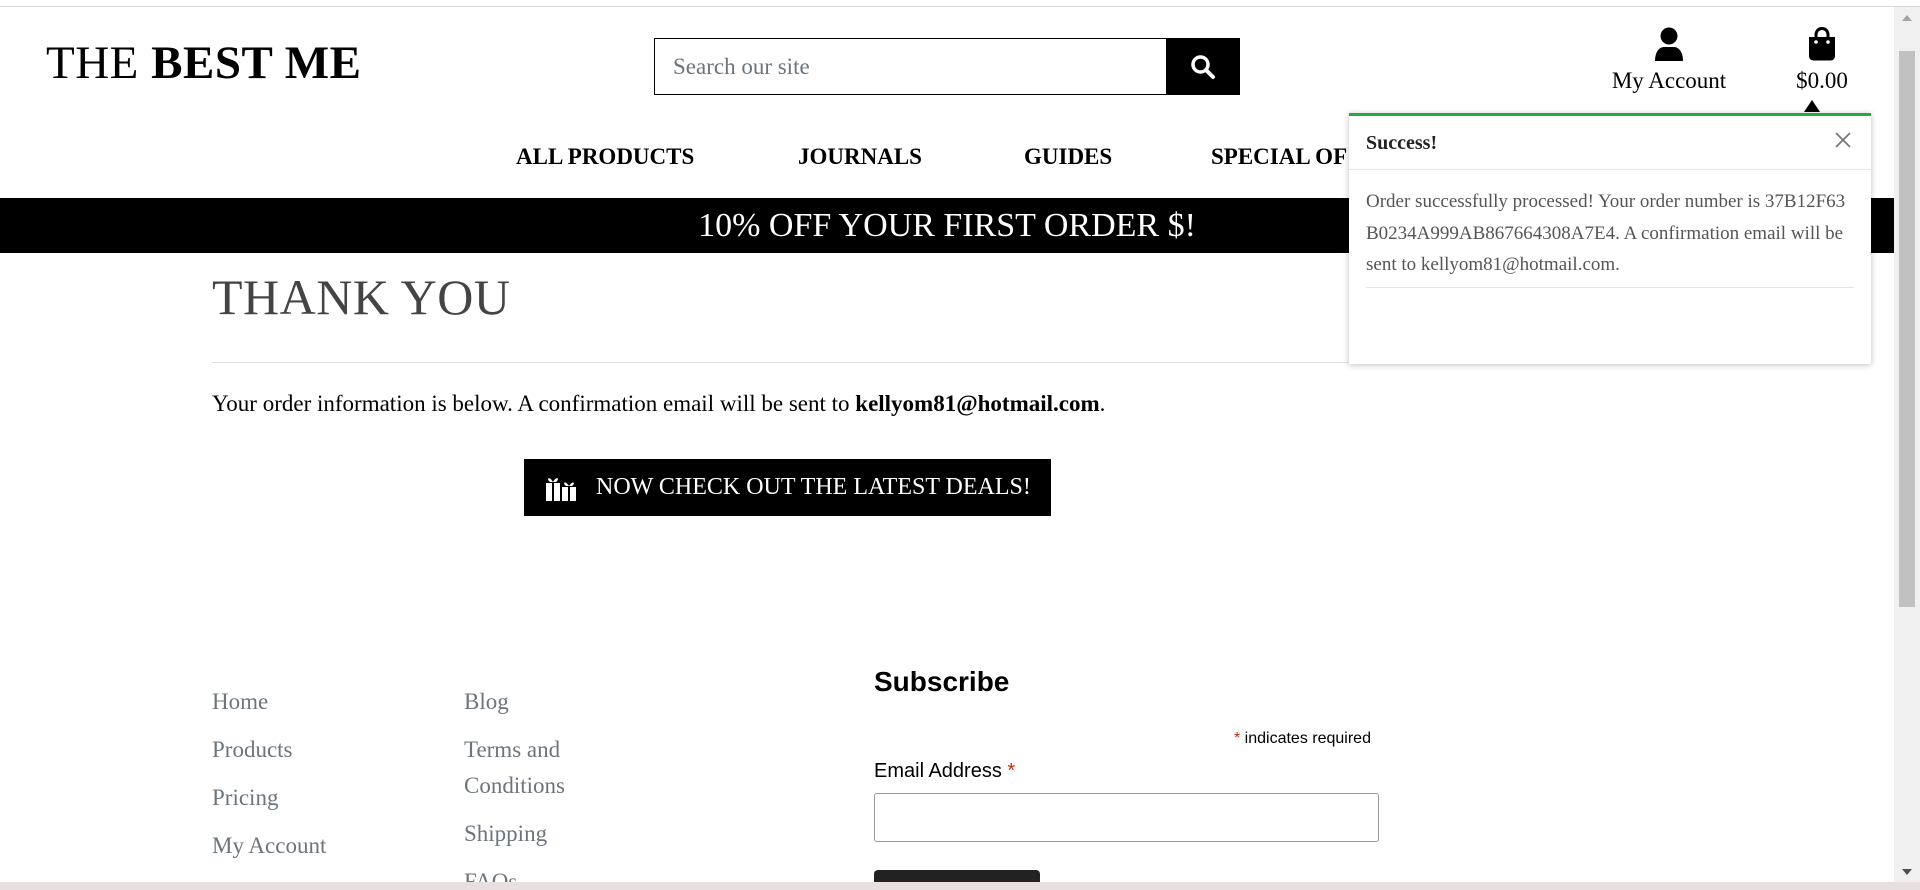 Image resolution: width=1920 pixels, height=890 pixels. What do you see at coordinates (1812, 106) in the screenshot?
I see `toast-arrow` at bounding box center [1812, 106].